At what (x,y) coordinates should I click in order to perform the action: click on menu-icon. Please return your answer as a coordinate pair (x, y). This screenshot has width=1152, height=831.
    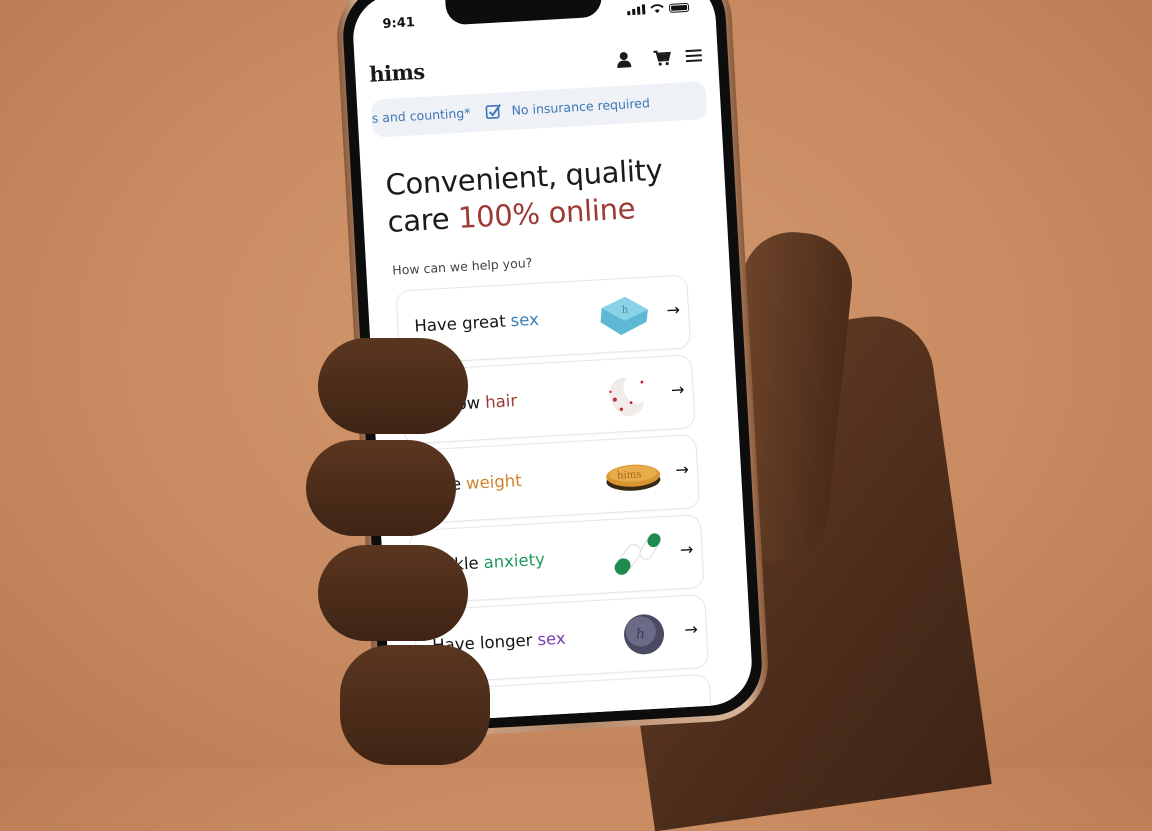
    Looking at the image, I should click on (693, 55).